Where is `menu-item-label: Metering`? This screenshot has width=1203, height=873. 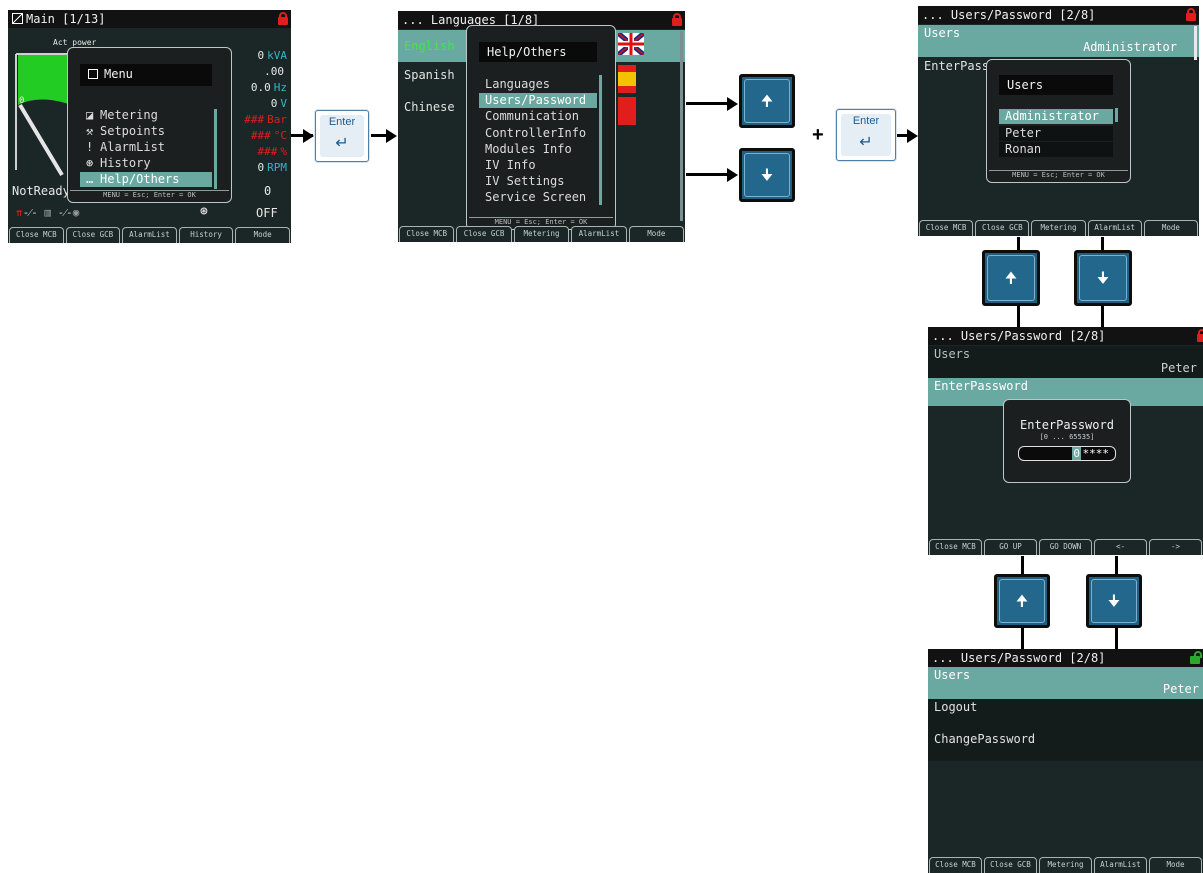 menu-item-label: Metering is located at coordinates (129, 115).